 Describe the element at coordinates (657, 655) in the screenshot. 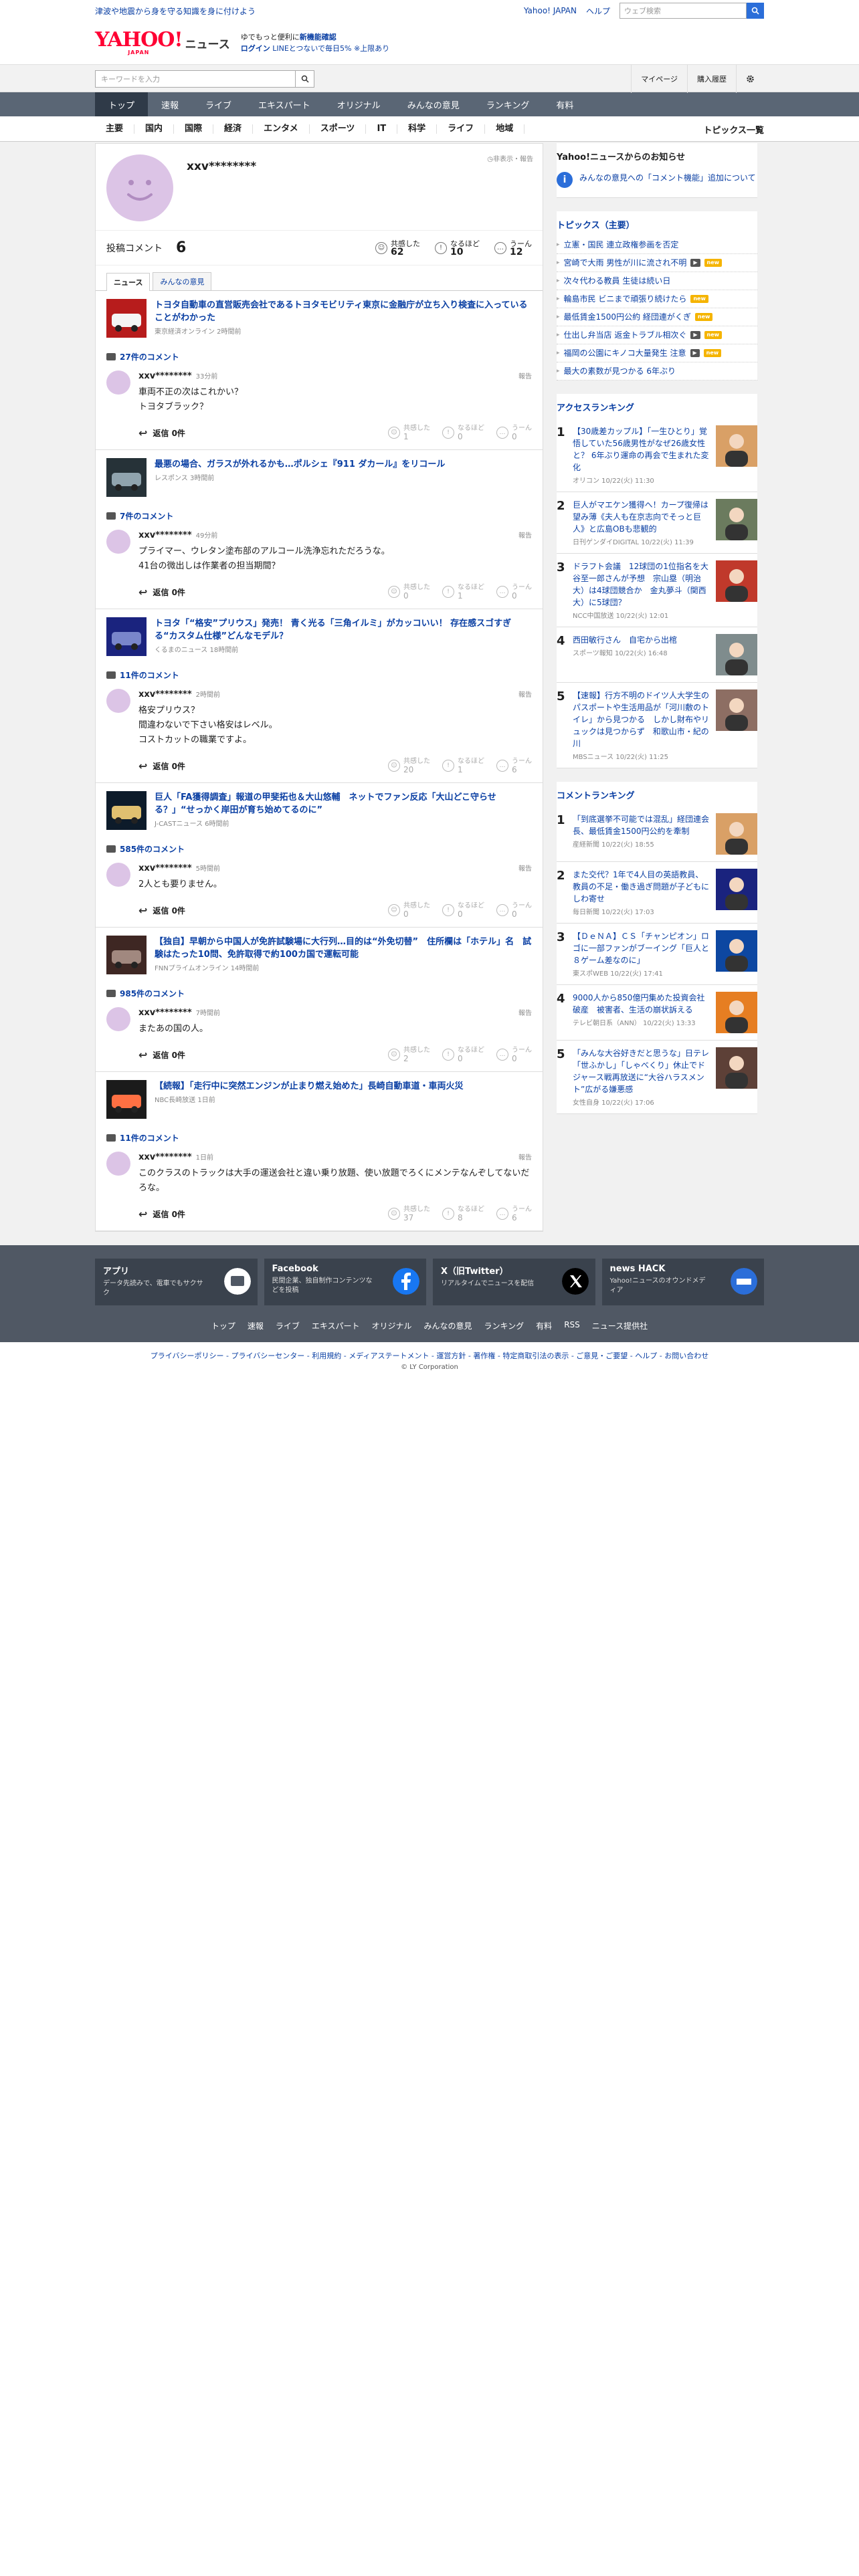

I see `ranking-item: 4 西田敏行さん 自宅から出棺 スポーツ報知 10/22(火) 16:48` at that location.